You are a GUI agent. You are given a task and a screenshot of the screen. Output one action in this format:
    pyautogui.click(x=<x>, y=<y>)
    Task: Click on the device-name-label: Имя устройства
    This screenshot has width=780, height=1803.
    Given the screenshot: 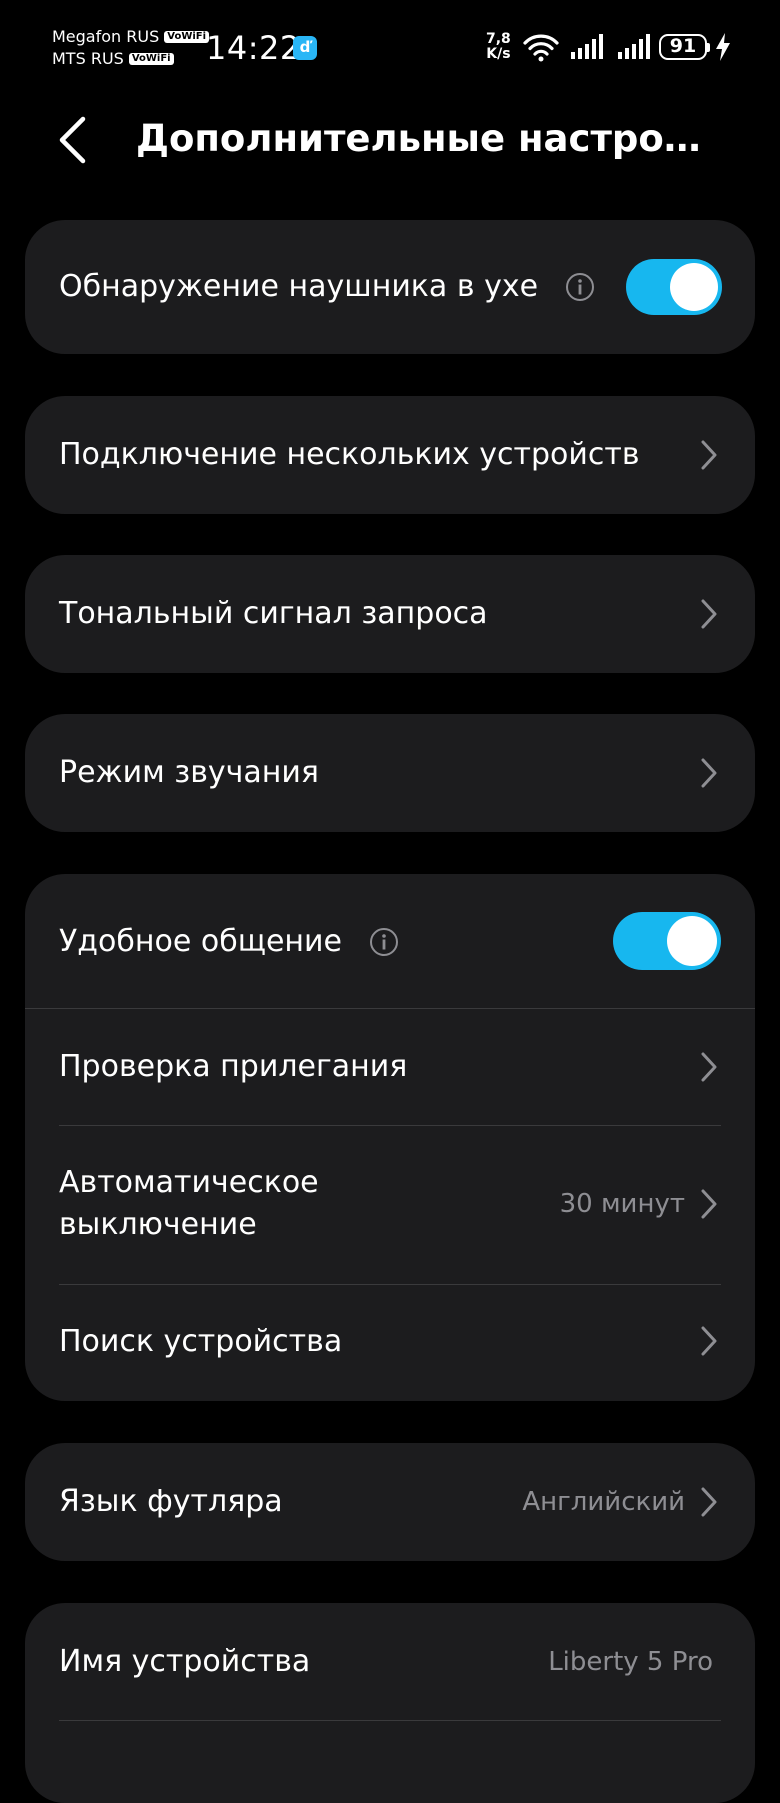 What is the action you would take?
    pyautogui.click(x=185, y=1661)
    